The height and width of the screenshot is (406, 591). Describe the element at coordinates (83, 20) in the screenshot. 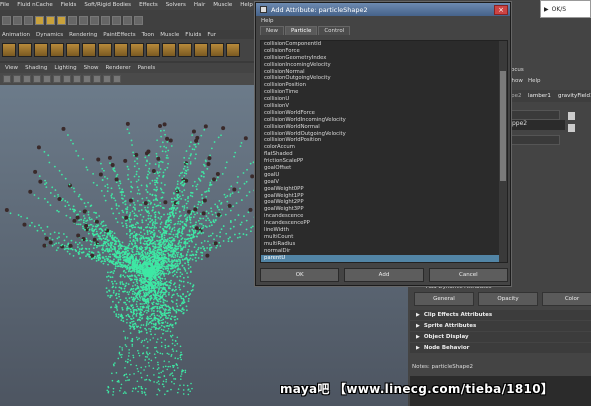

I see `snap-curve-icon` at that location.